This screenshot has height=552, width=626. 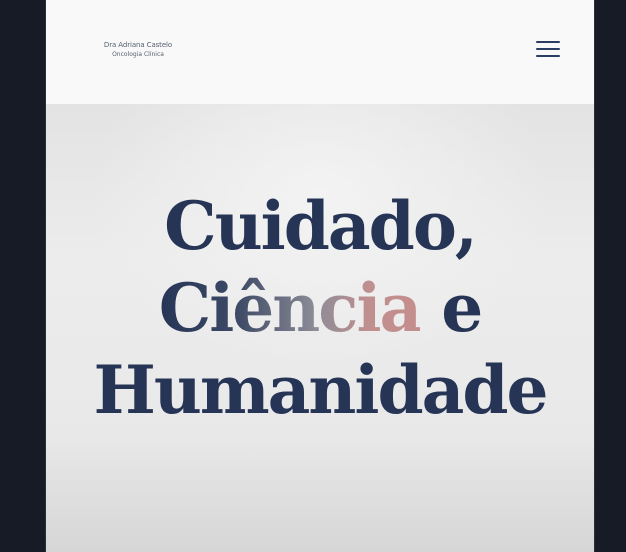 I want to click on logo-specialty: Oncologia Clínica, so click(x=138, y=54).